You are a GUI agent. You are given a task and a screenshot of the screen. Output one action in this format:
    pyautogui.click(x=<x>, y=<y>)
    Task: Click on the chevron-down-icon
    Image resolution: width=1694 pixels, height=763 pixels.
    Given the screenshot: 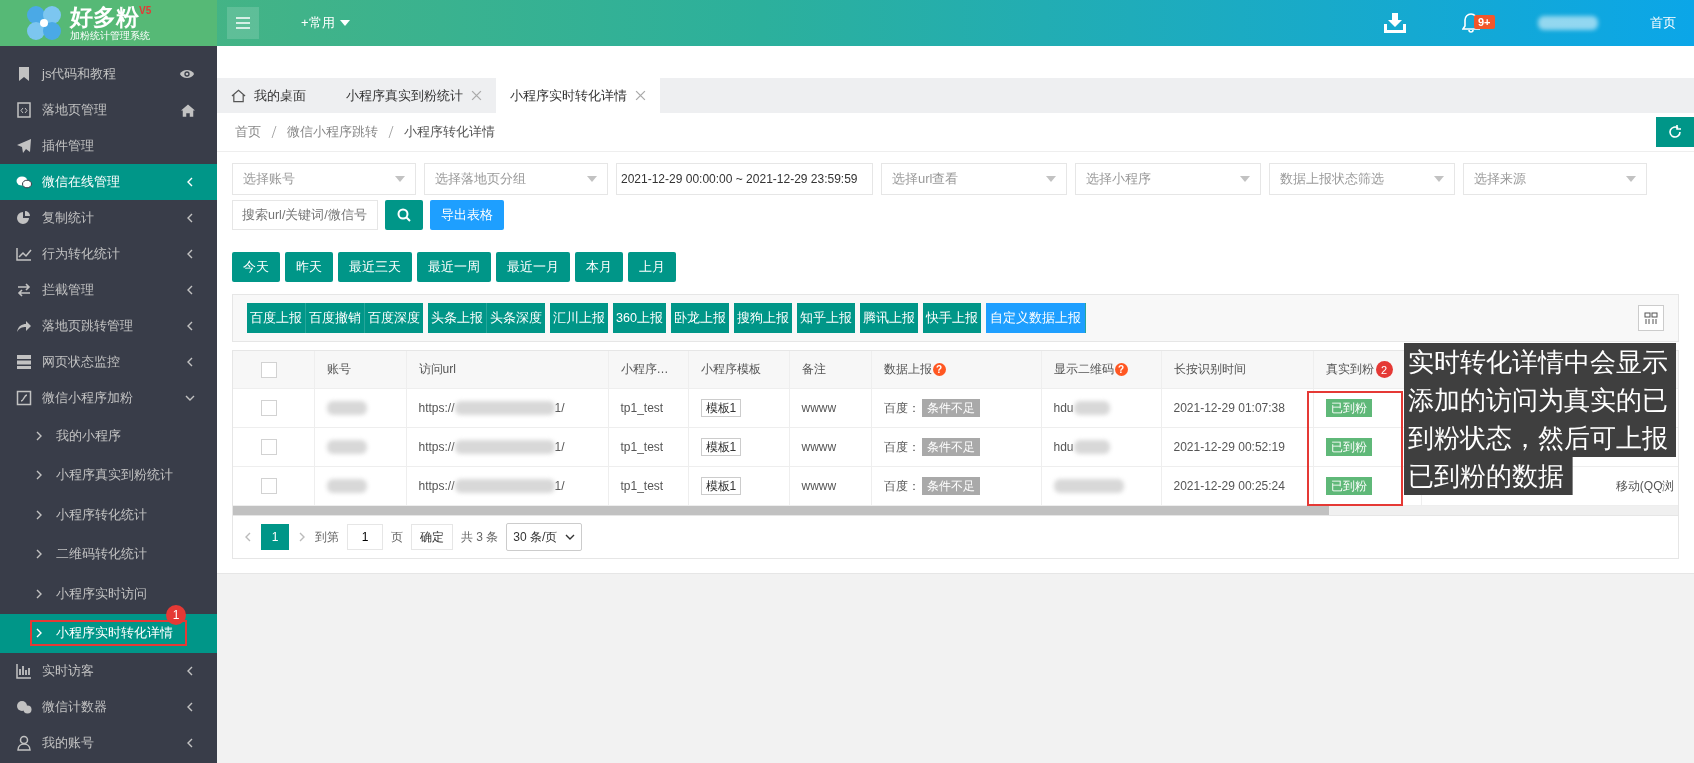 What is the action you would take?
    pyautogui.click(x=190, y=398)
    